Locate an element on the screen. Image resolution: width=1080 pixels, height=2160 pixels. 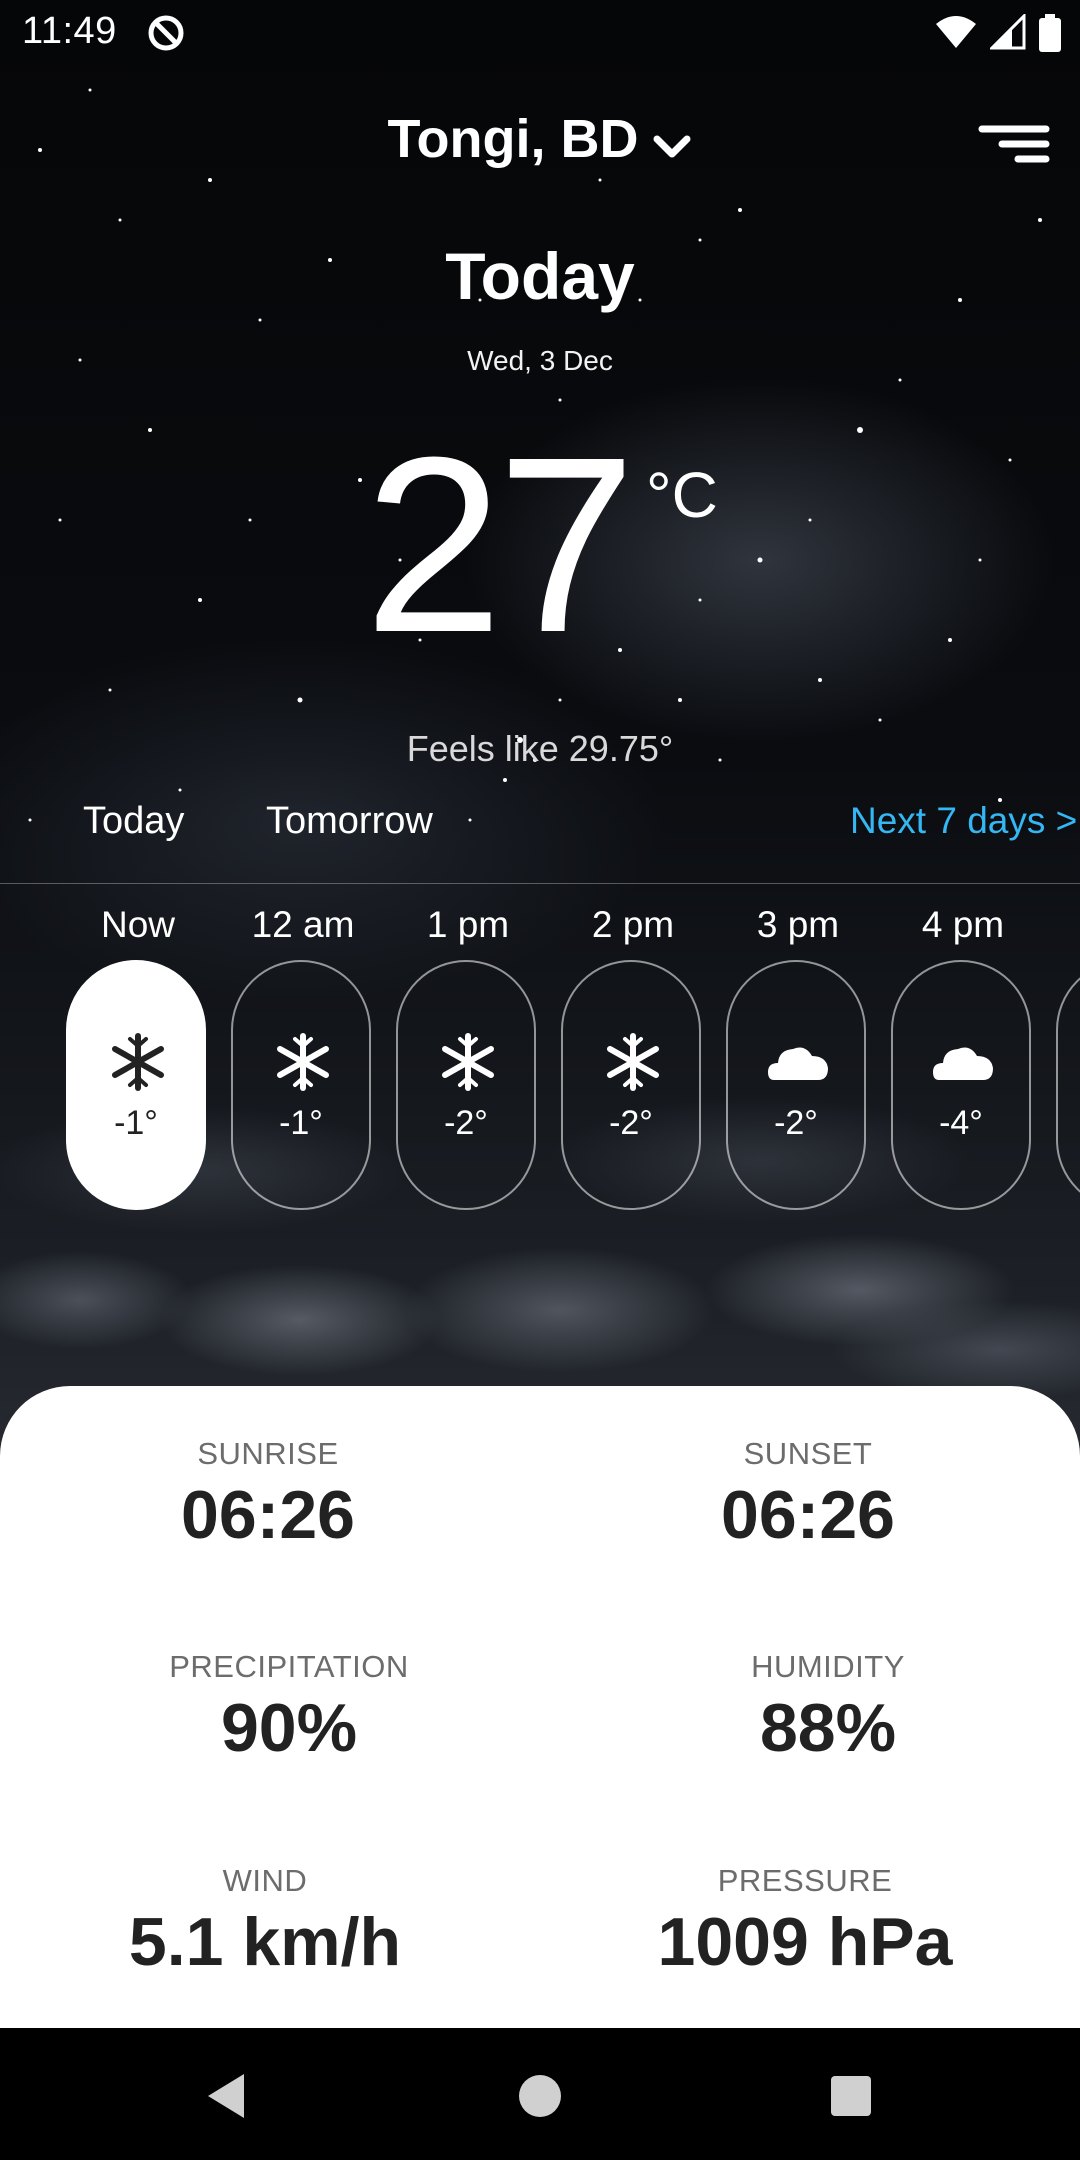
home-icon is located at coordinates (540, 2096).